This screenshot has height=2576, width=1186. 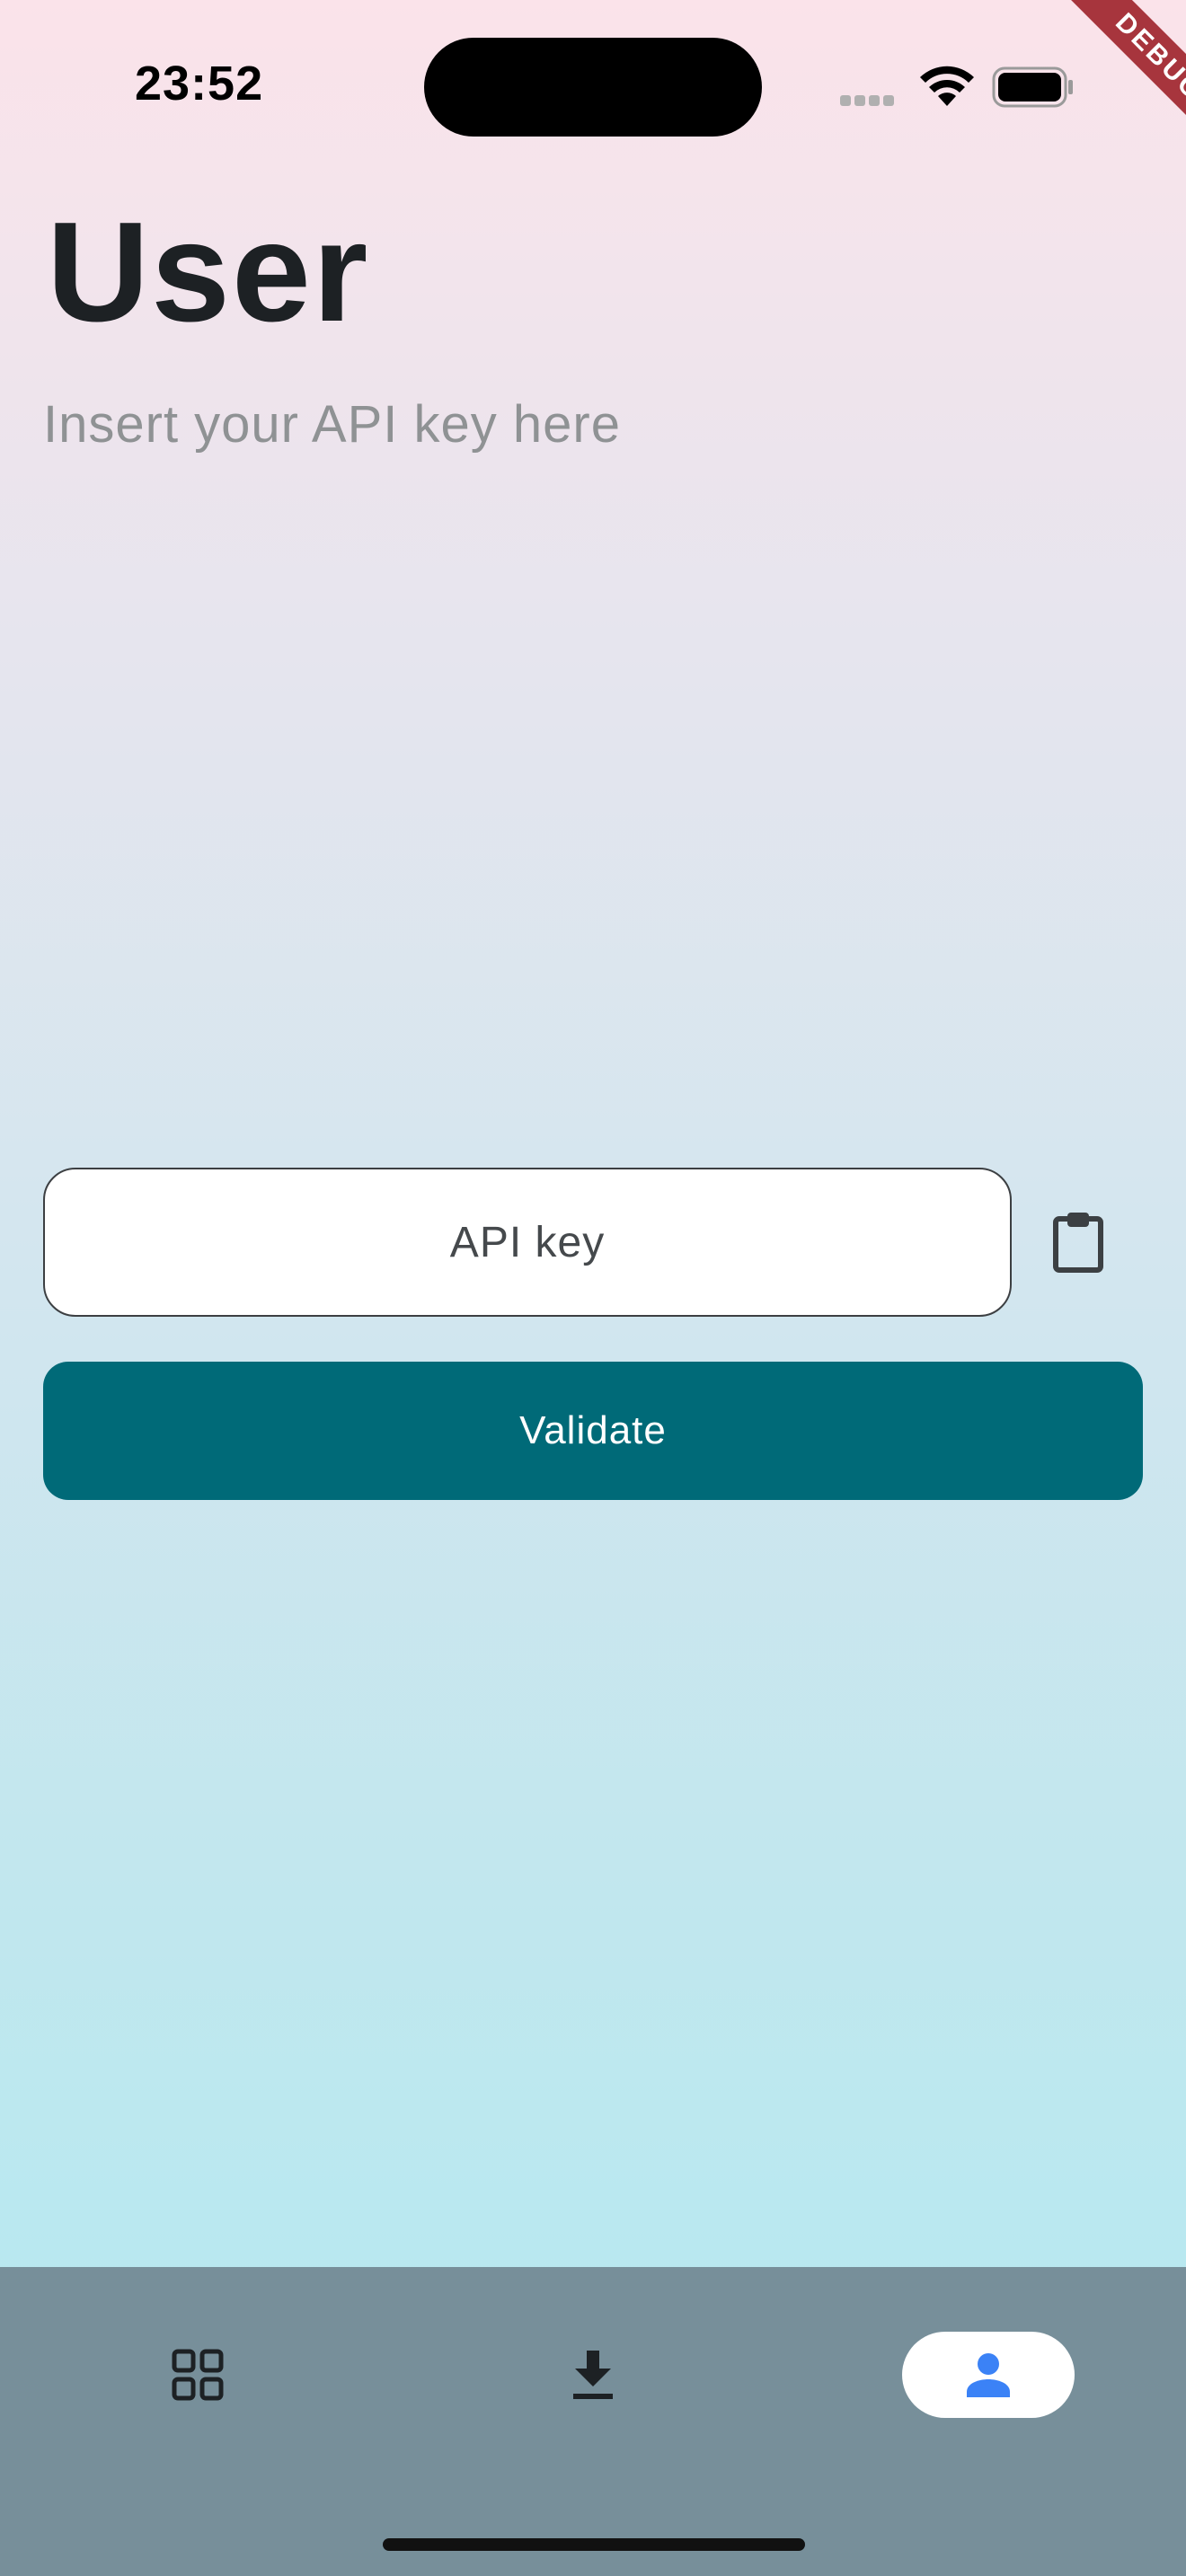 What do you see at coordinates (208, 272) in the screenshot?
I see `page-title: User` at bounding box center [208, 272].